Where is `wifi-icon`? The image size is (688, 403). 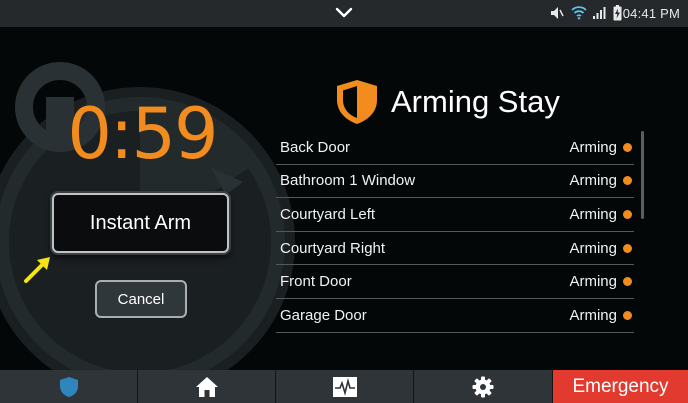 wifi-icon is located at coordinates (579, 13).